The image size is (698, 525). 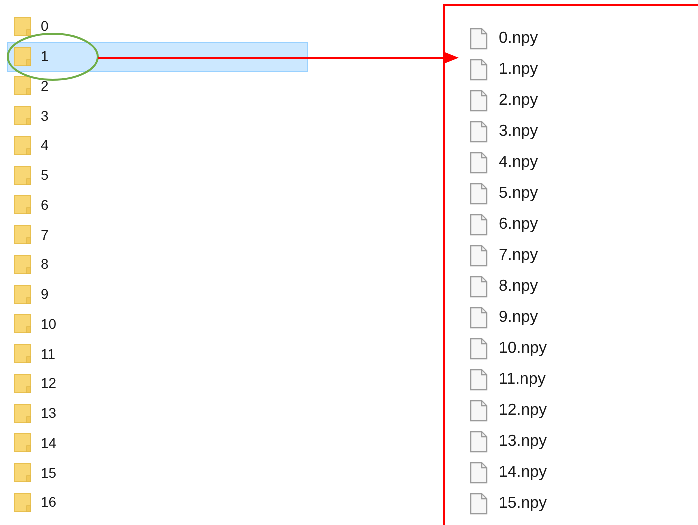 I want to click on folder-name: 7, so click(x=45, y=235).